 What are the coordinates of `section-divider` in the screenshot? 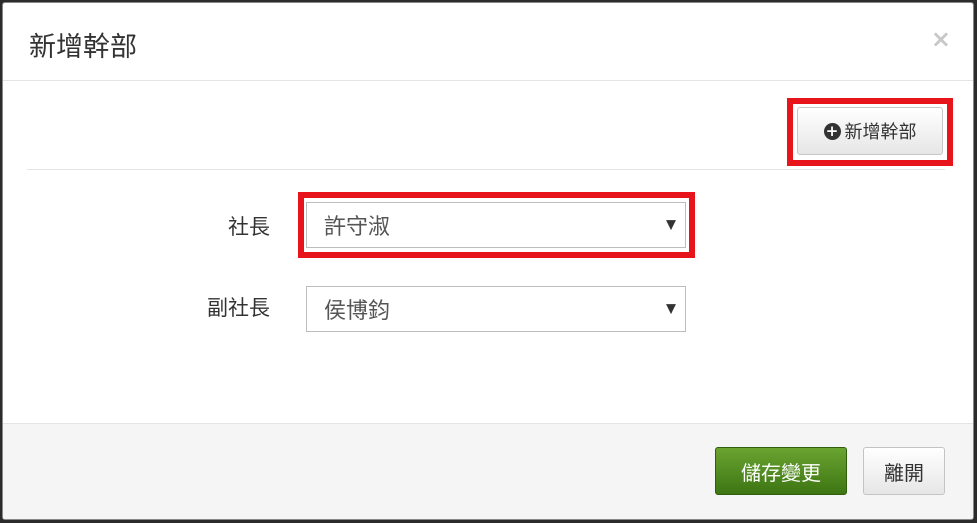 It's located at (486, 169).